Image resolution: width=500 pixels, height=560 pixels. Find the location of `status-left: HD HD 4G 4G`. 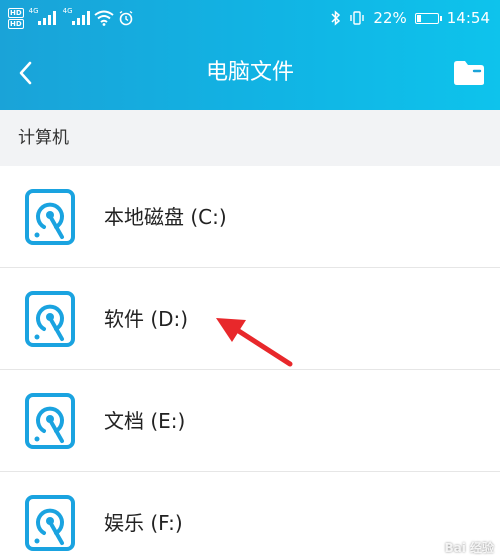

status-left: HD HD 4G 4G is located at coordinates (71, 18).